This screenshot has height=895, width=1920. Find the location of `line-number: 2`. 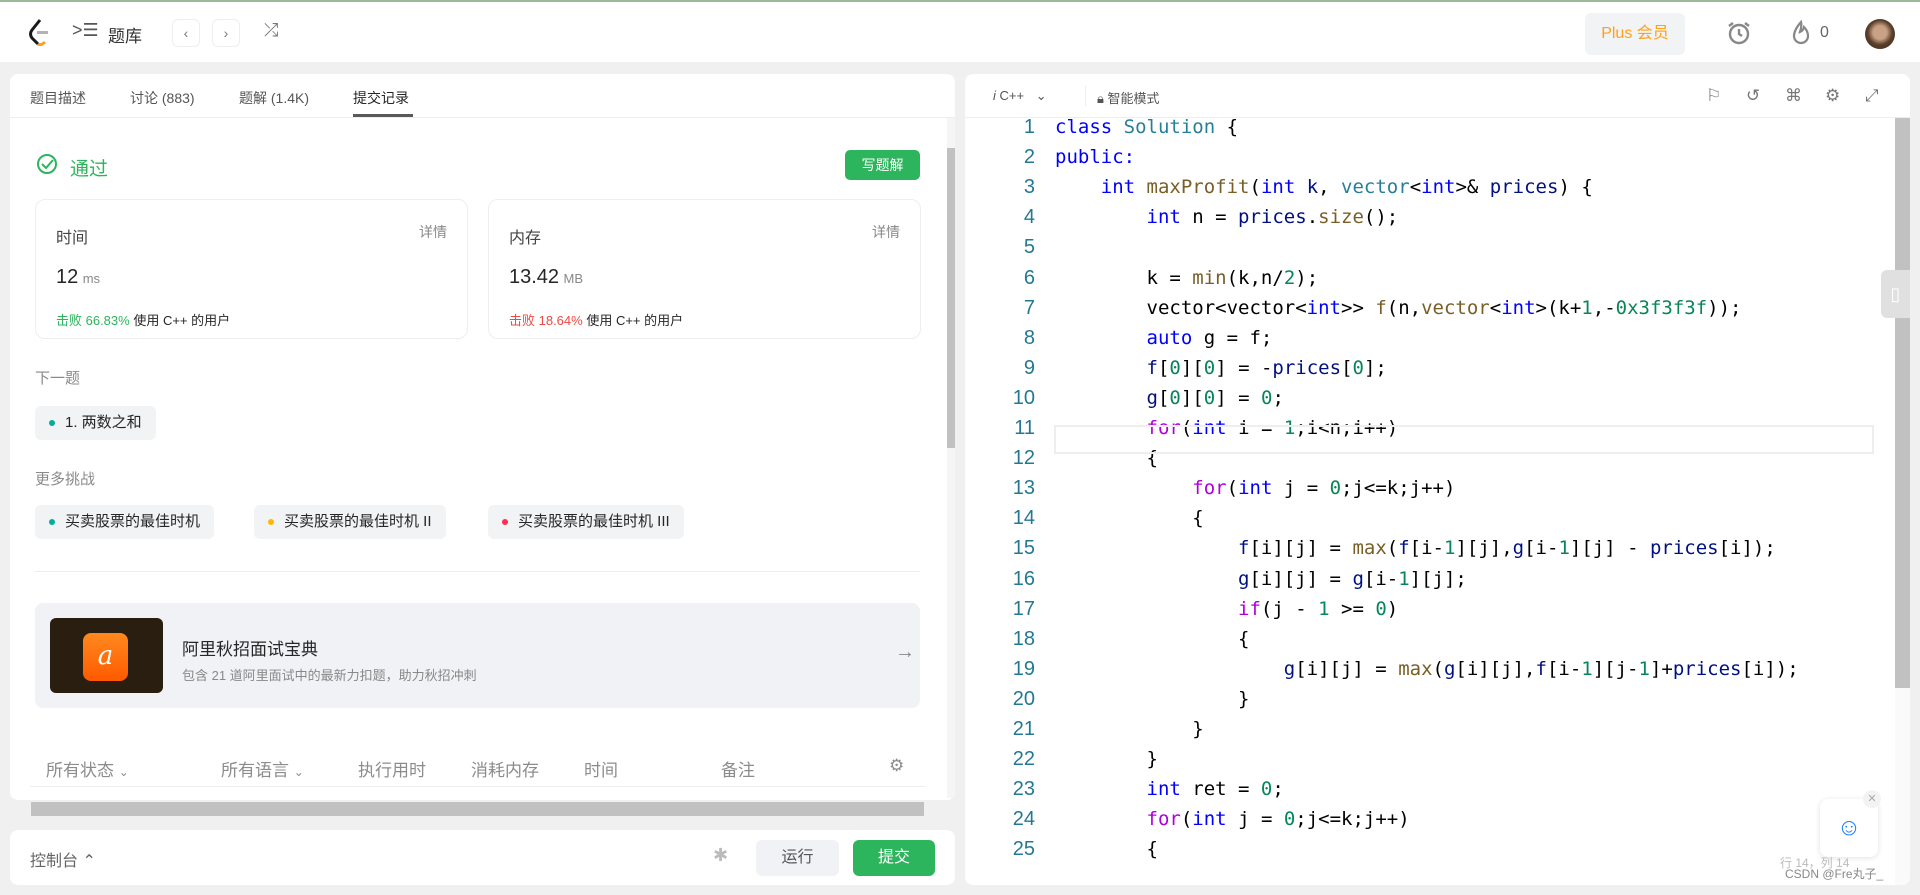

line-number: 2 is located at coordinates (1029, 157).